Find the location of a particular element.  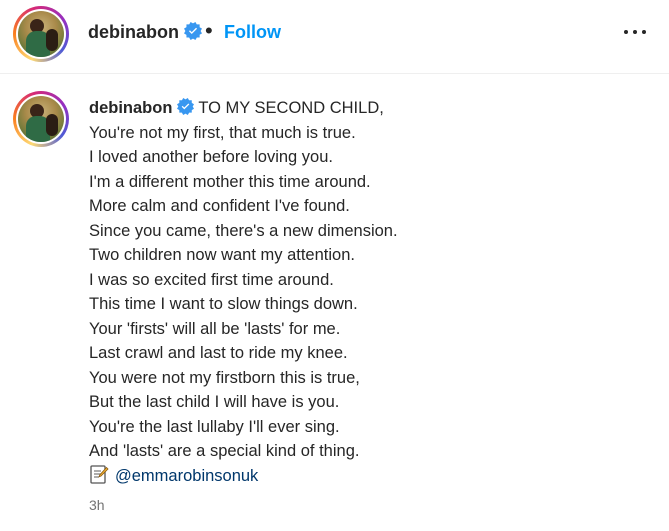

caption-line: More calm and confident I've found. is located at coordinates (219, 206).